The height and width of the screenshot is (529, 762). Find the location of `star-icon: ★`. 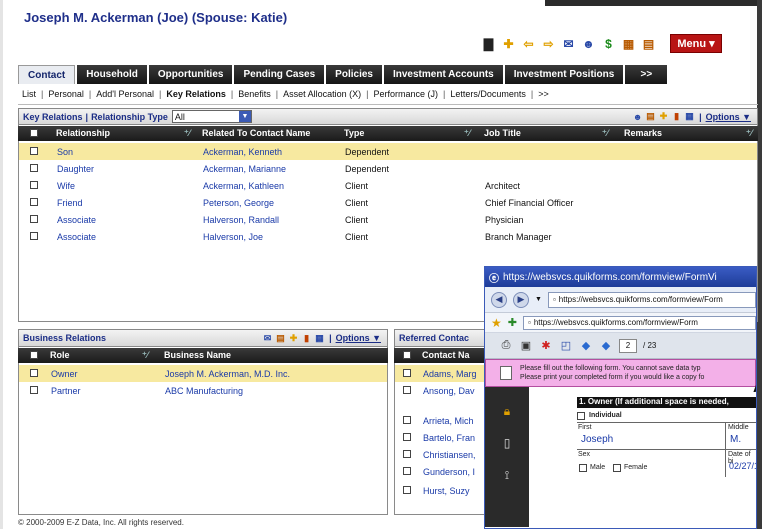

star-icon: ★ is located at coordinates (496, 323).